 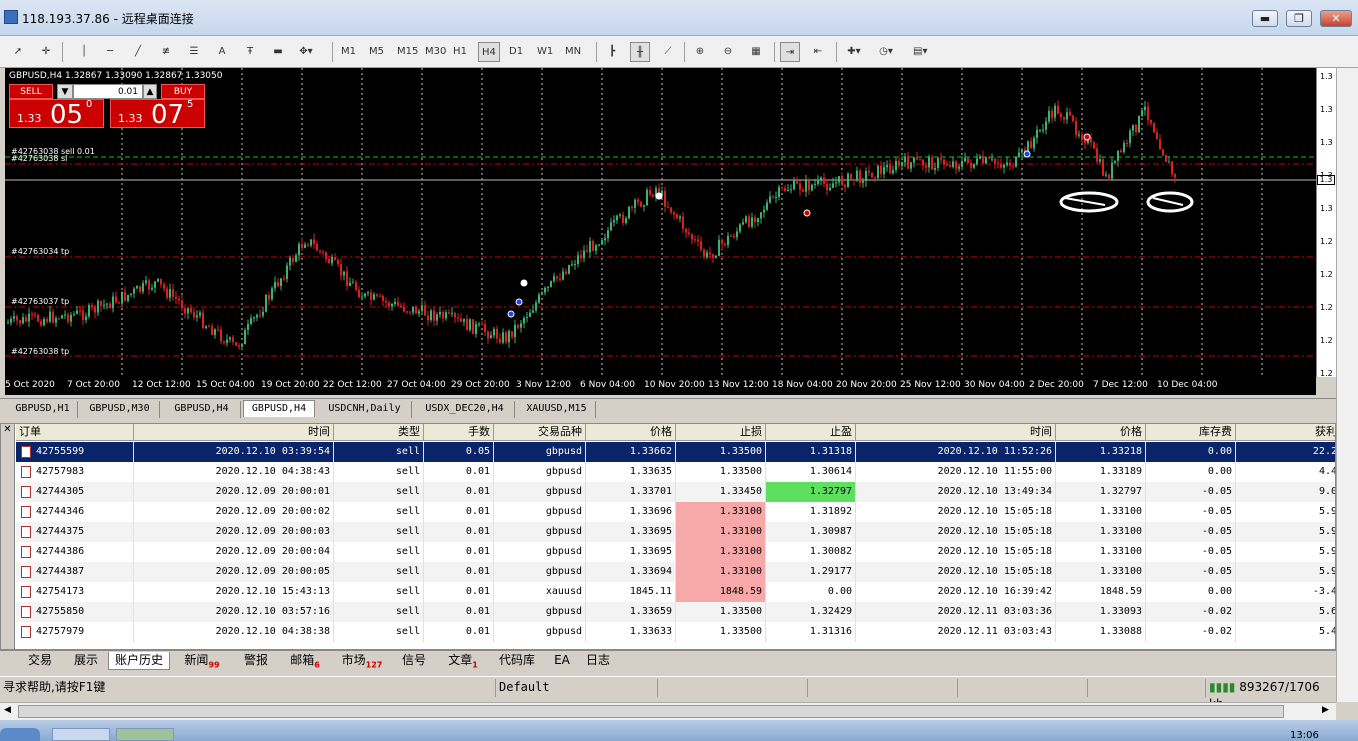 I want to click on period-clock-icon: ◷▾, so click(x=886, y=52).